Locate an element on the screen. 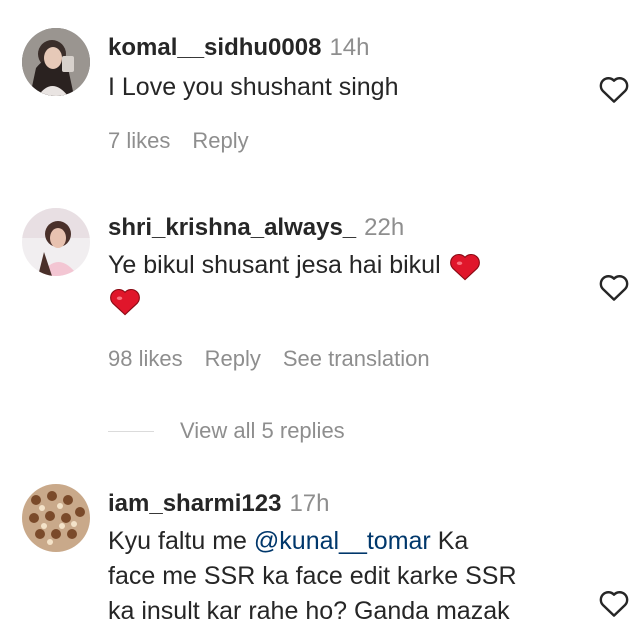  comment-username: shri_krishna_always_ 22h is located at coordinates (256, 228).